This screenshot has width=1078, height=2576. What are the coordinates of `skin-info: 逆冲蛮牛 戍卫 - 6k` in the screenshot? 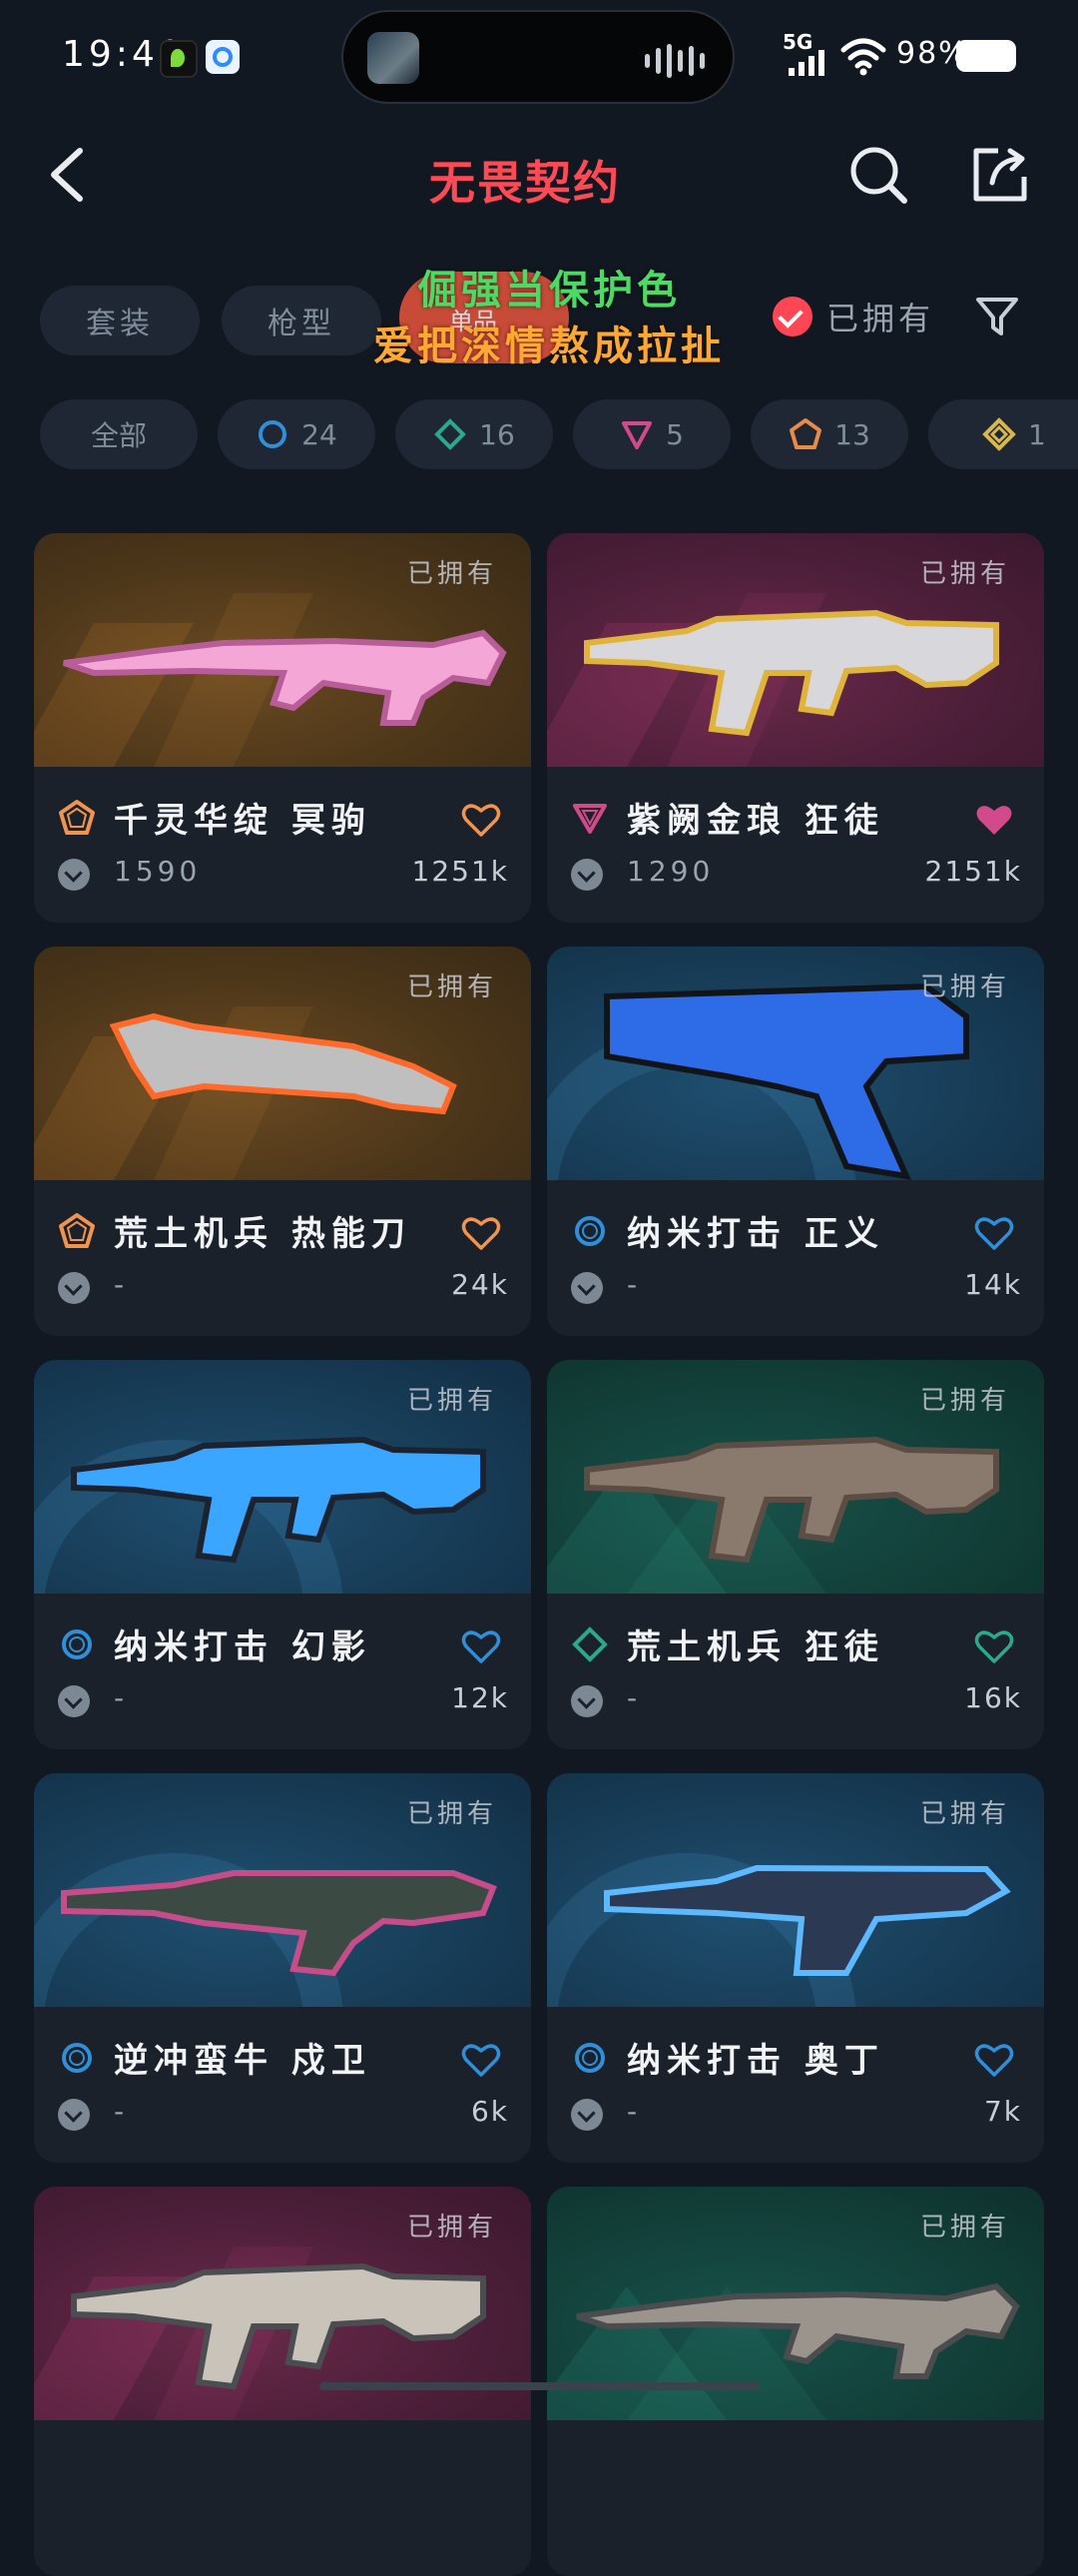 It's located at (282, 2085).